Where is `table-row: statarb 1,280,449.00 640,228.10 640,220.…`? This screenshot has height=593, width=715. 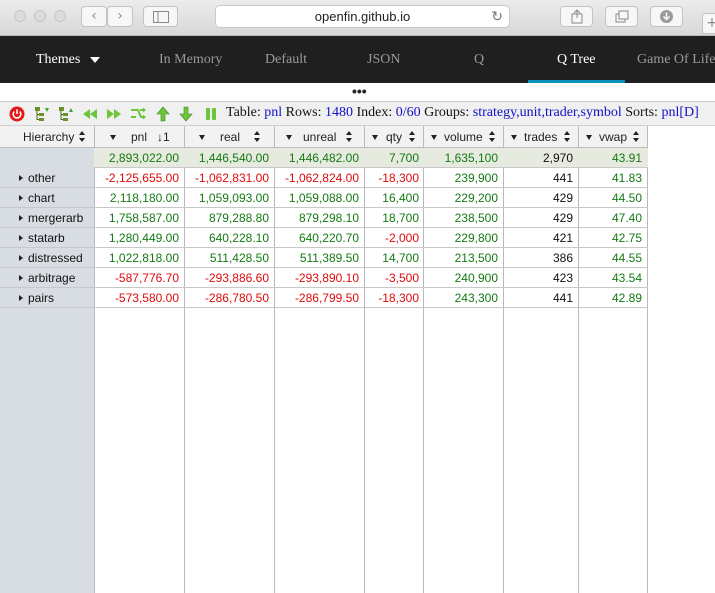 table-row: statarb 1,280,449.00 640,228.10 640,220.… is located at coordinates (324, 238).